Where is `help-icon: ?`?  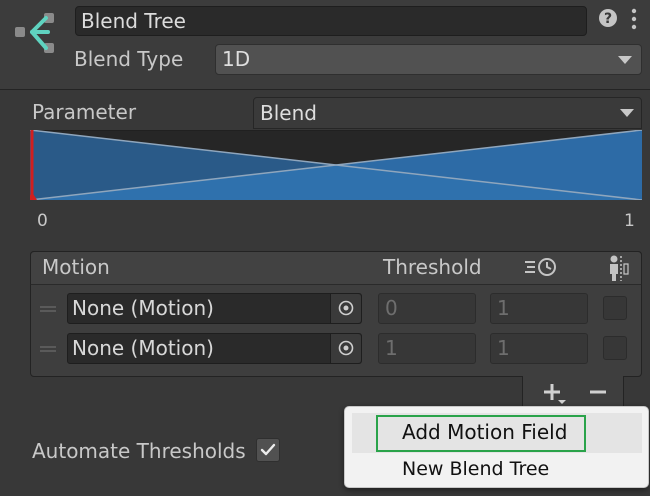 help-icon: ? is located at coordinates (608, 18).